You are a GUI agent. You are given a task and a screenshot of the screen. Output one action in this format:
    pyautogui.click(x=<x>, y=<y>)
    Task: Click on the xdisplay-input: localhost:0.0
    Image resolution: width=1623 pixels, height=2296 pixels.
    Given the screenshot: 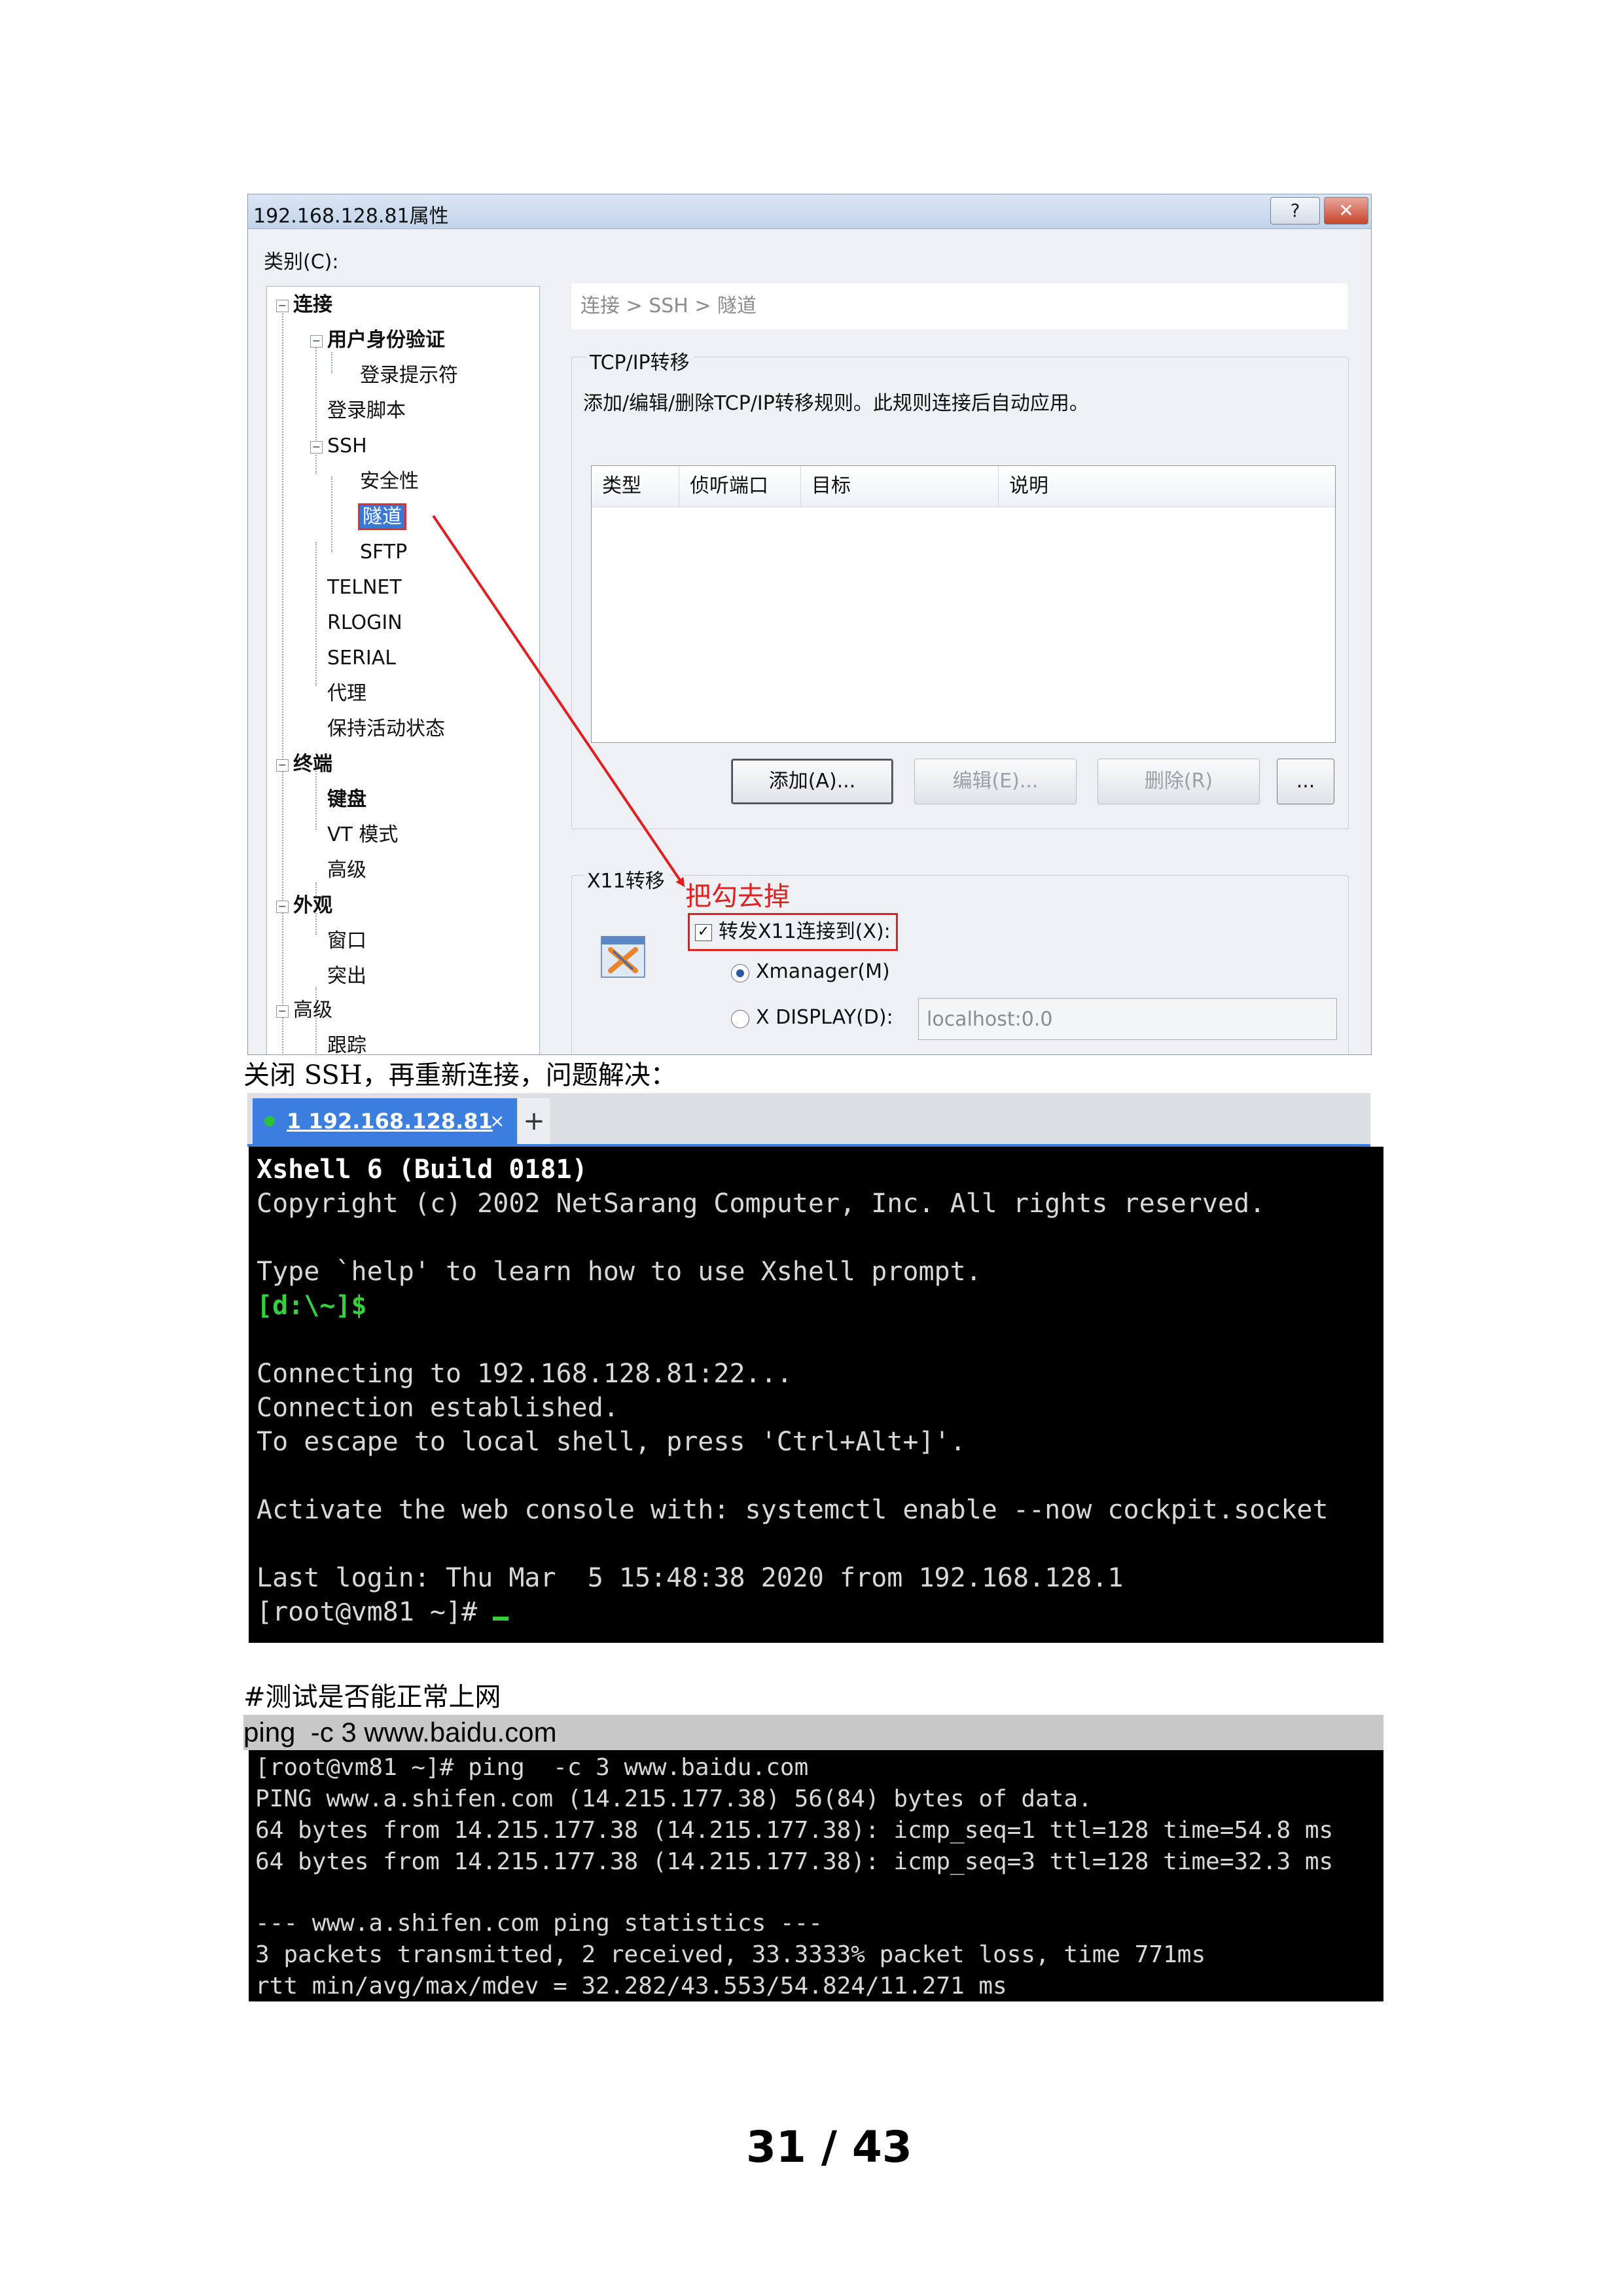 What is the action you would take?
    pyautogui.click(x=1127, y=1019)
    